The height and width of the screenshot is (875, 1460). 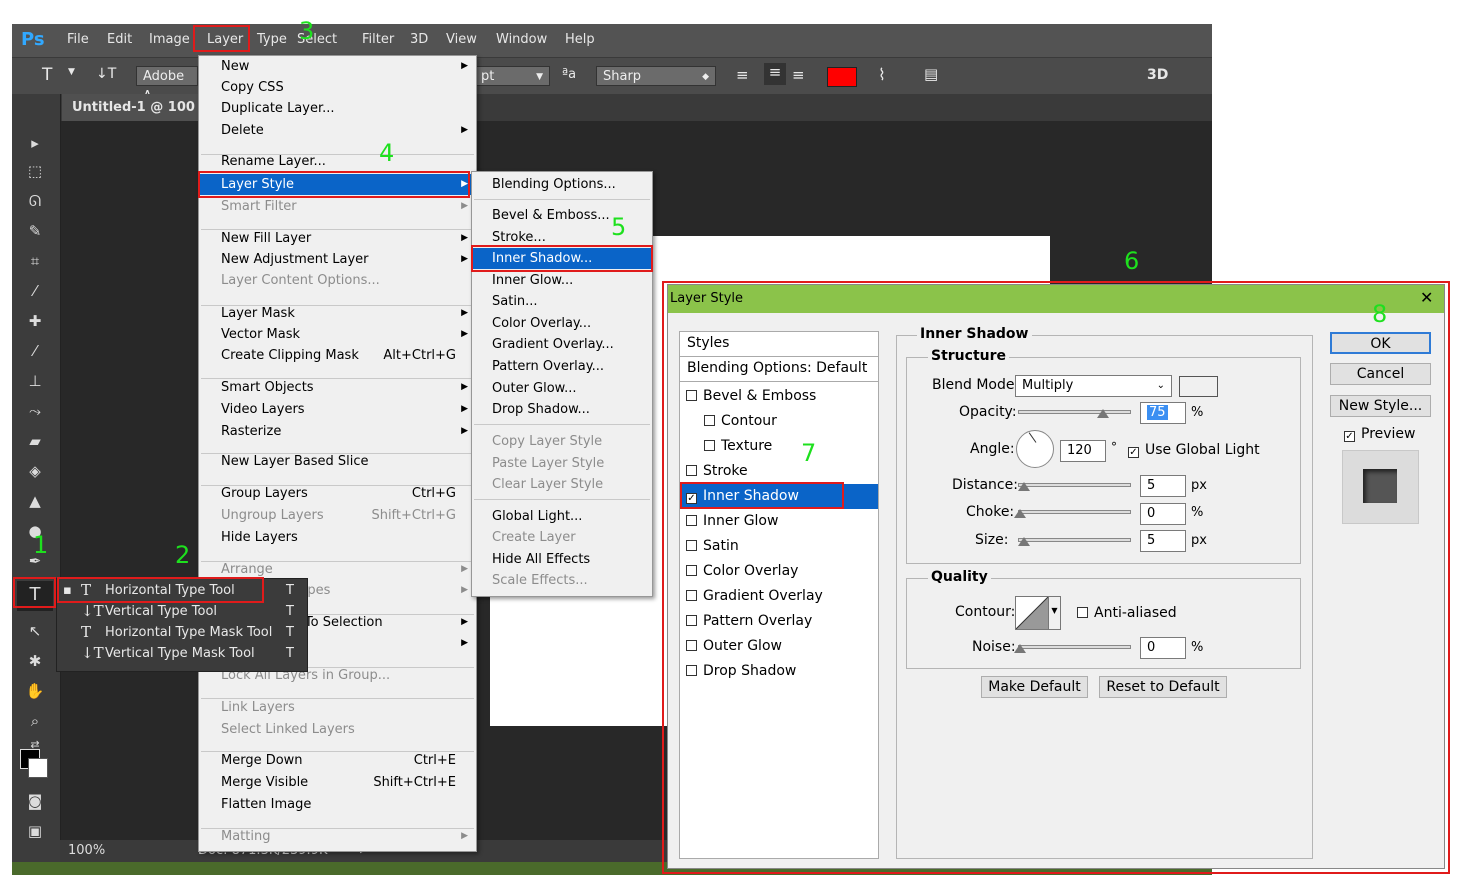 I want to click on align-center-icon: ≡, so click(x=775, y=74).